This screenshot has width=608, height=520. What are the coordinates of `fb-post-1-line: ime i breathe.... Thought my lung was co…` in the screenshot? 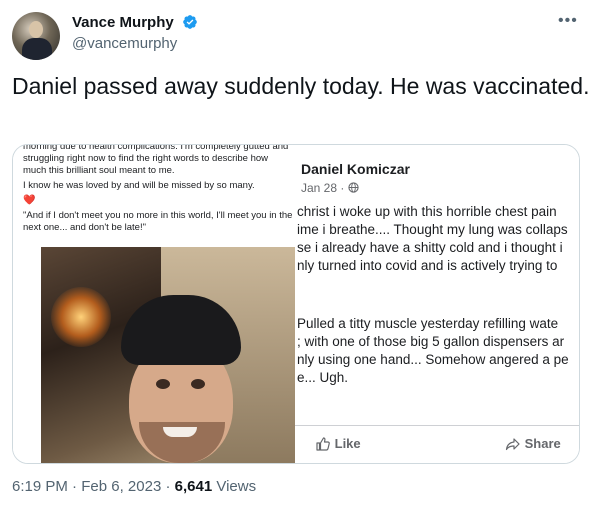 It's located at (432, 229).